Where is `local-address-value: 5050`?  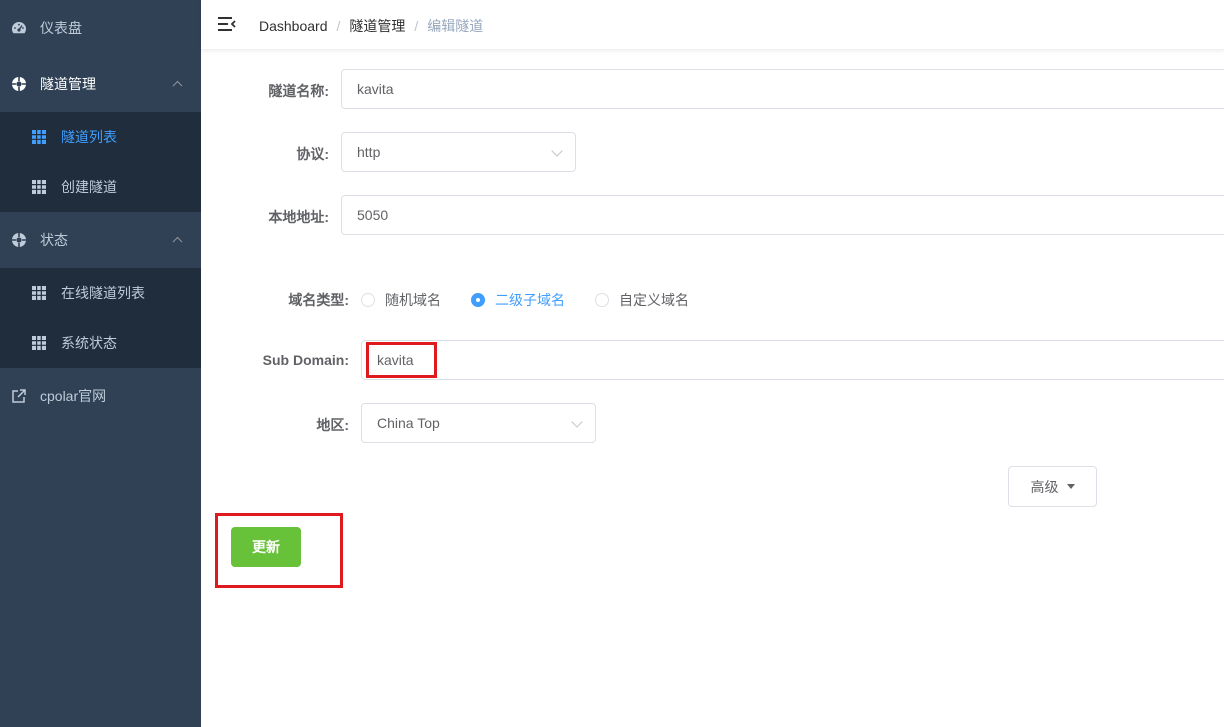
local-address-value: 5050 is located at coordinates (373, 215).